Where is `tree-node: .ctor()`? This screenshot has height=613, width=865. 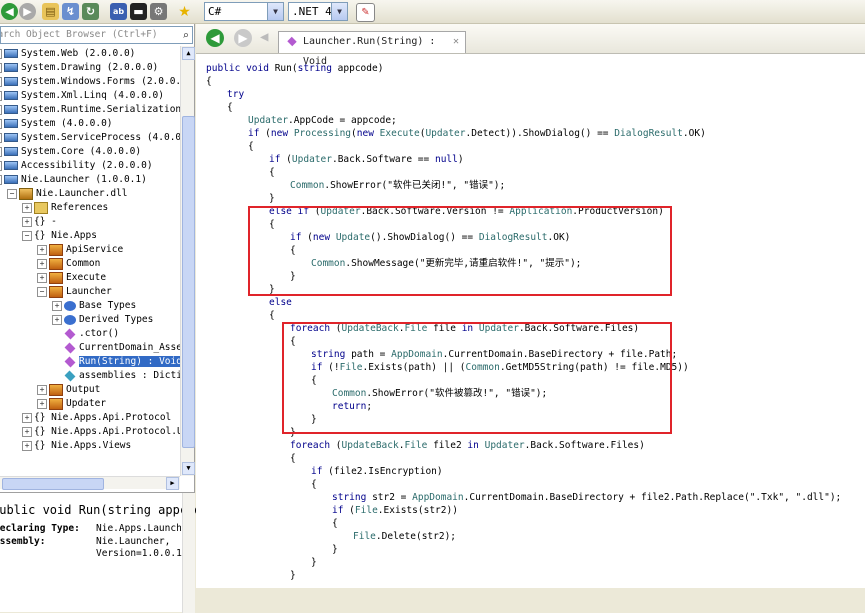 tree-node: .ctor() is located at coordinates (85, 334).